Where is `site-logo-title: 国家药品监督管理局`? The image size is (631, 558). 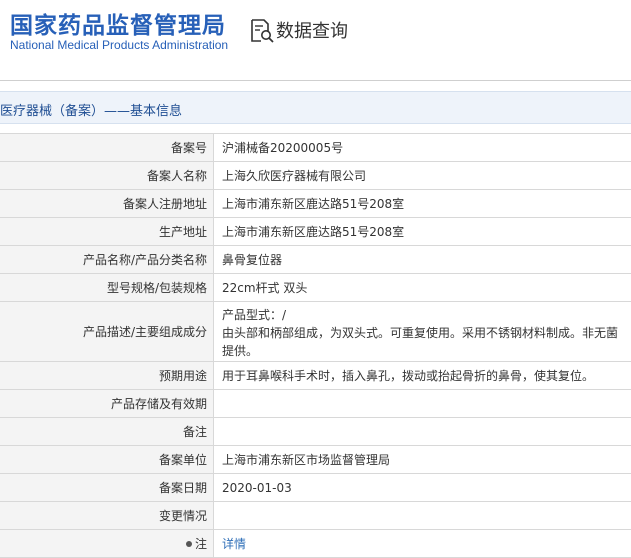 site-logo-title: 国家药品监督管理局 is located at coordinates (118, 23).